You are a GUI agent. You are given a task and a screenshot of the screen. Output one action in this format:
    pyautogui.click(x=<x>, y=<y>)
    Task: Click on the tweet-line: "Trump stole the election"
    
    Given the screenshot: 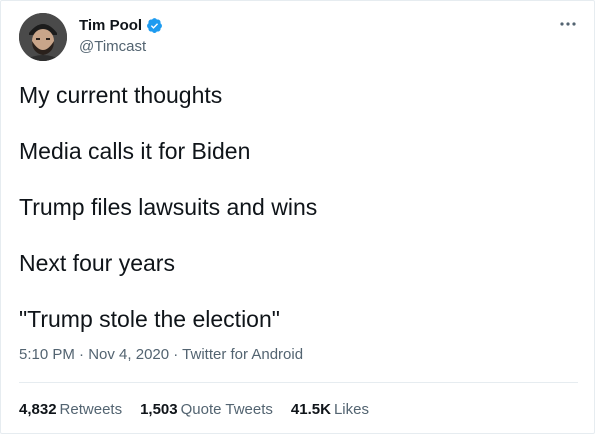 What is the action you would take?
    pyautogui.click(x=149, y=319)
    